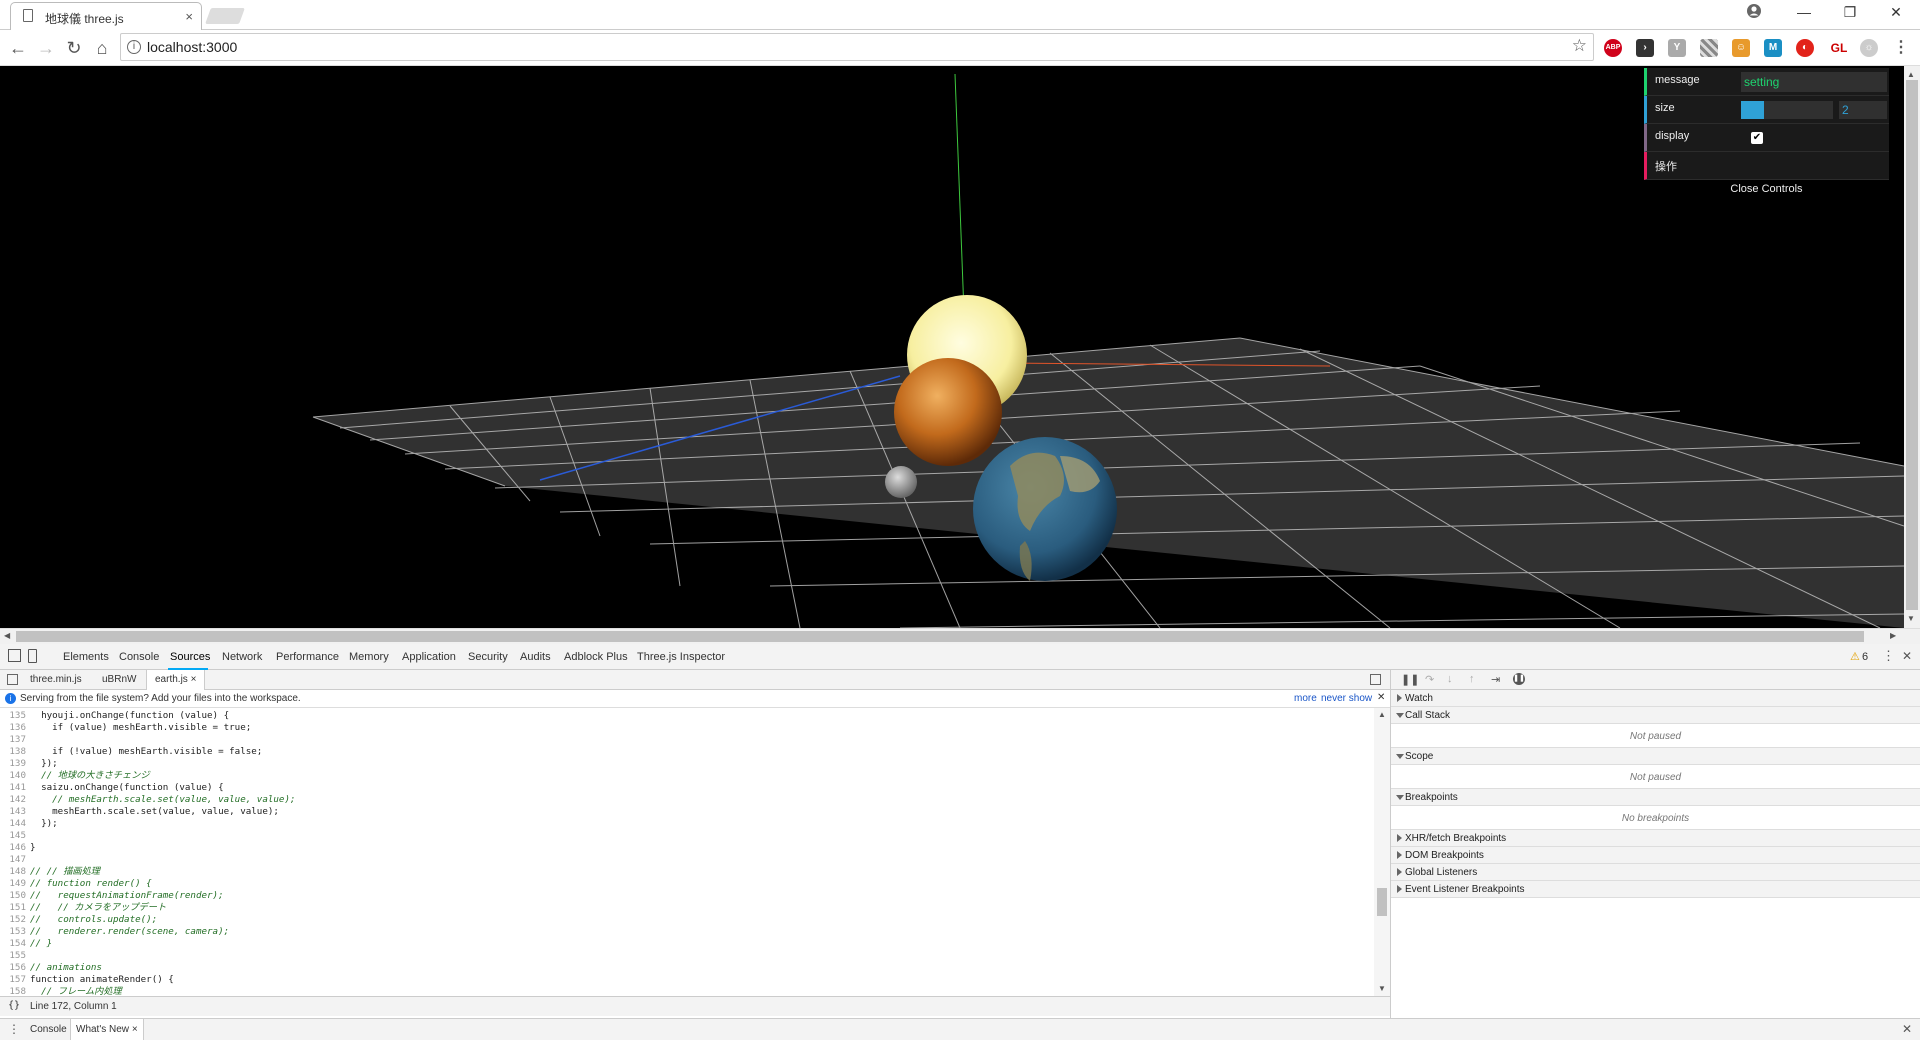  What do you see at coordinates (1655, 715) in the screenshot?
I see `section-call-stack: Call Stack` at bounding box center [1655, 715].